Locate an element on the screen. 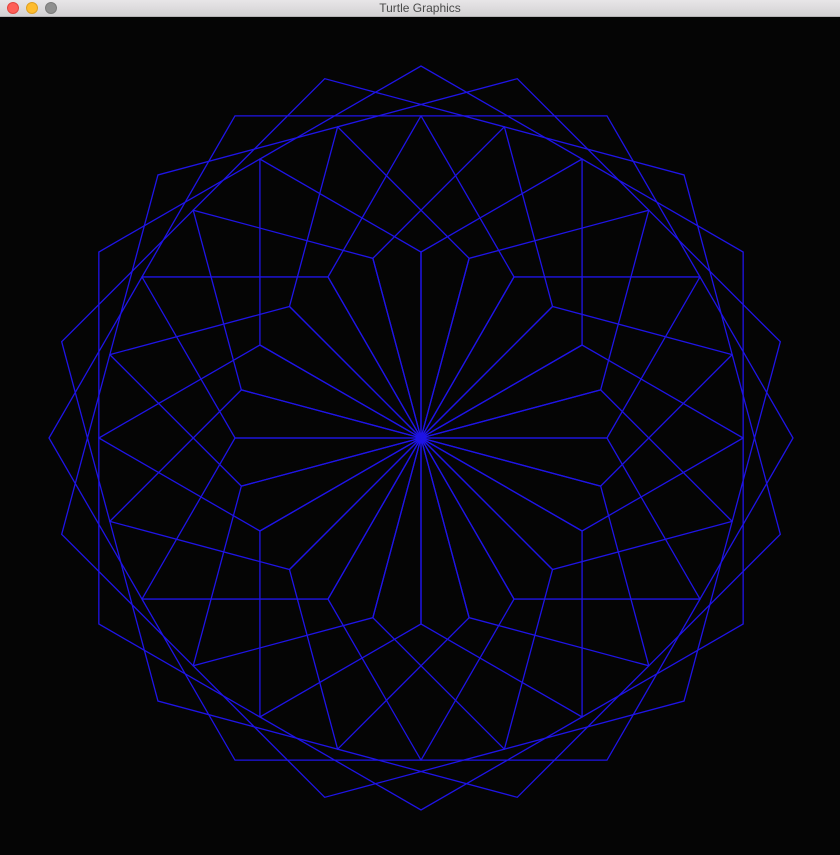 The width and height of the screenshot is (840, 855). title-bar: Turtle Graphics is located at coordinates (420, 8).